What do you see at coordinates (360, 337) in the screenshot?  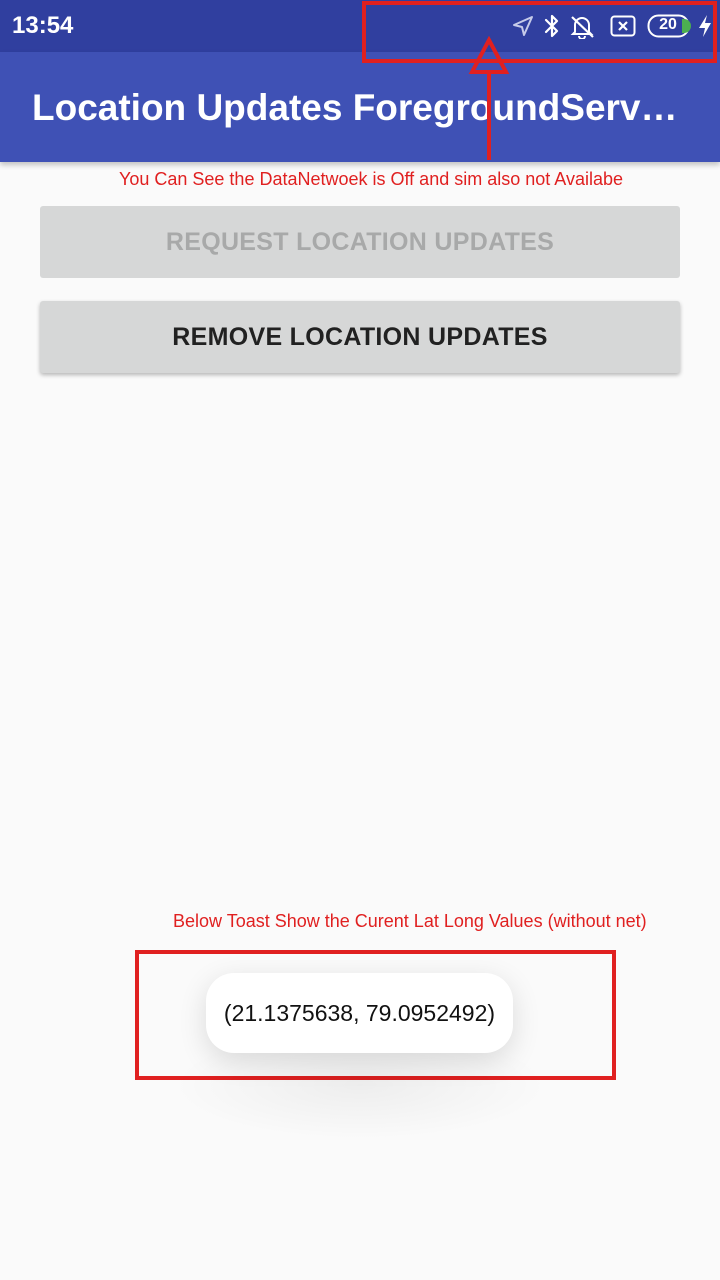 I see `remove-location-updates-button: REMOVE LOCATION UPDATES` at bounding box center [360, 337].